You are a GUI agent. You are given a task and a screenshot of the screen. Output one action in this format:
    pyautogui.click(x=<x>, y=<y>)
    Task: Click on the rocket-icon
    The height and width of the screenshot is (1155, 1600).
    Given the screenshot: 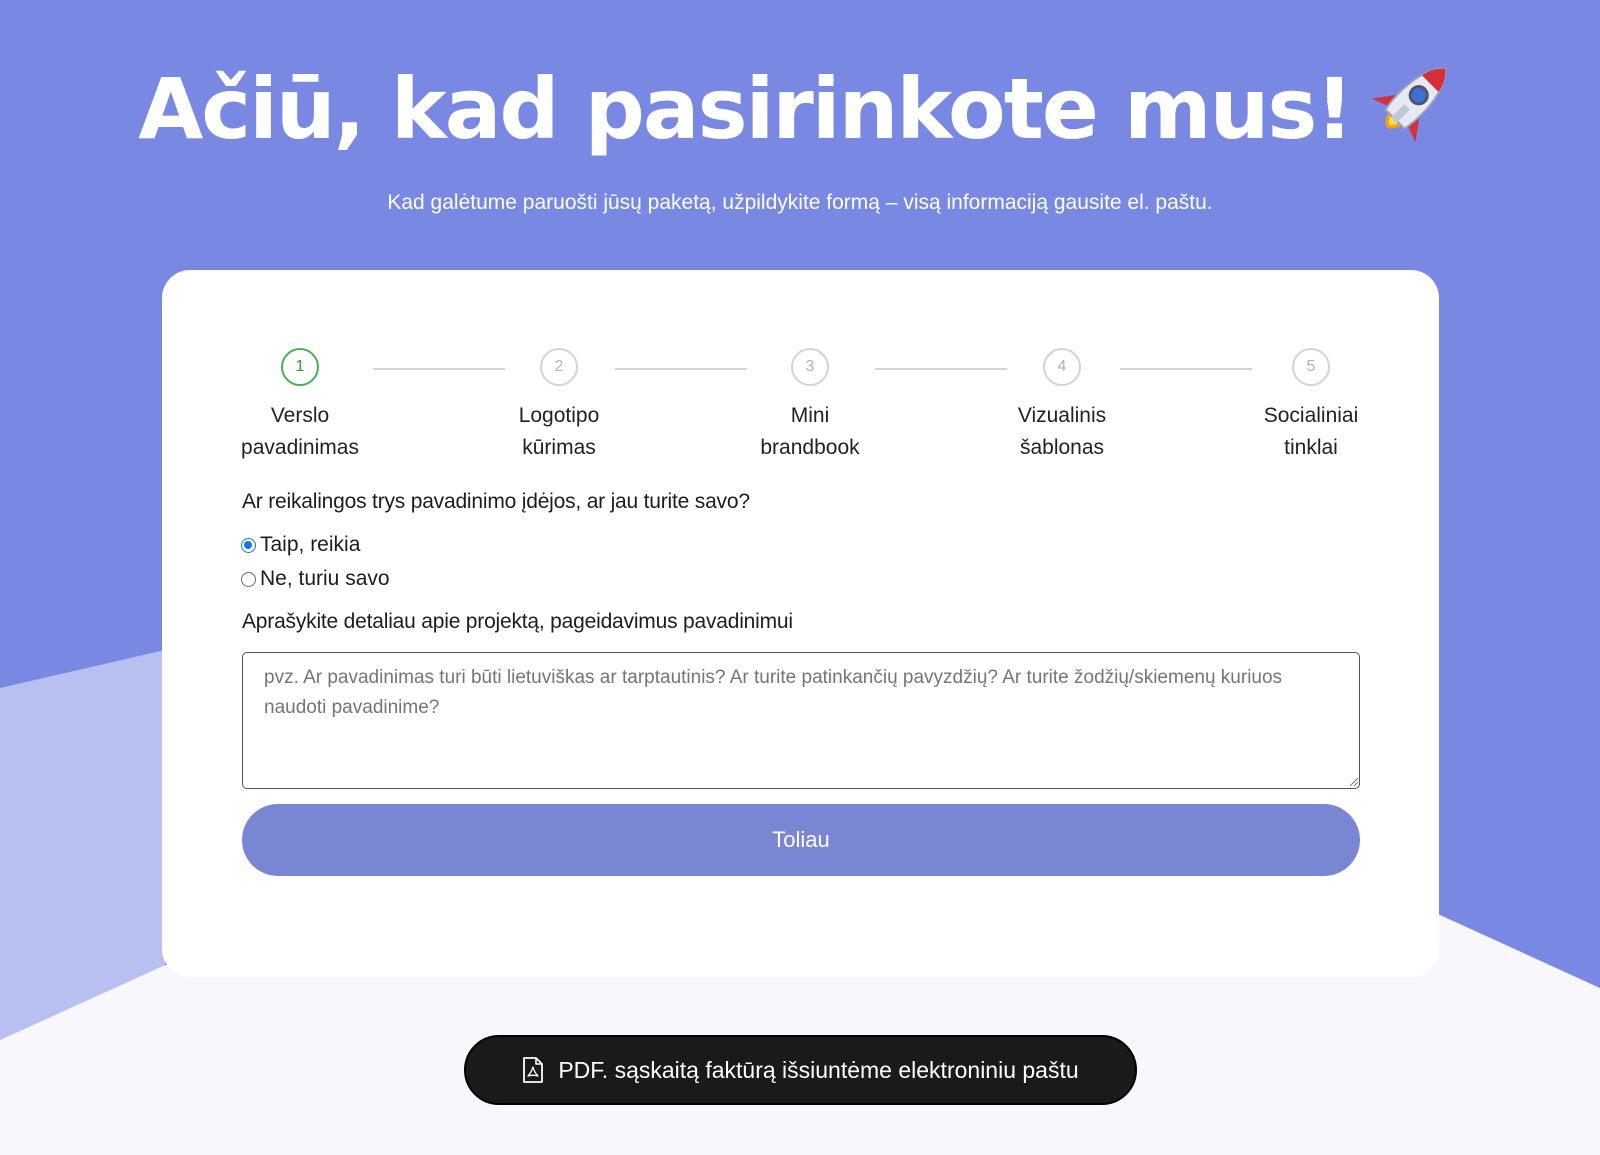 What is the action you would take?
    pyautogui.click(x=1408, y=105)
    